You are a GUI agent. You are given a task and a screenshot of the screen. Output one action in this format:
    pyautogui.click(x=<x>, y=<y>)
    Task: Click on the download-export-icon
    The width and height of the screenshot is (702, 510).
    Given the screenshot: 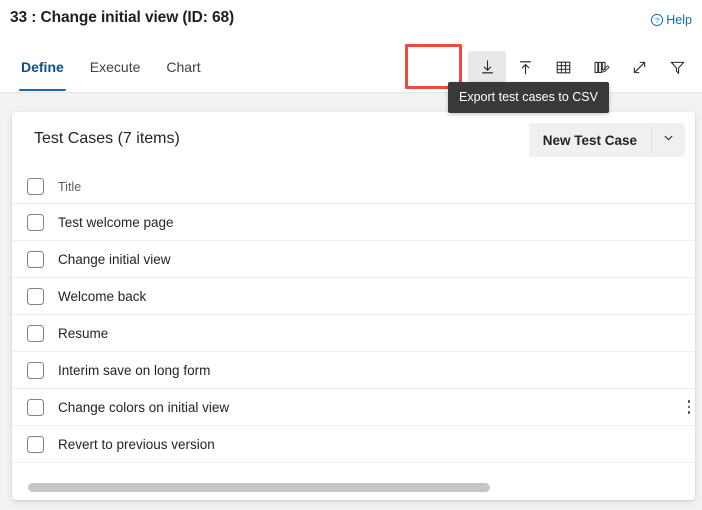 What is the action you would take?
    pyautogui.click(x=487, y=67)
    